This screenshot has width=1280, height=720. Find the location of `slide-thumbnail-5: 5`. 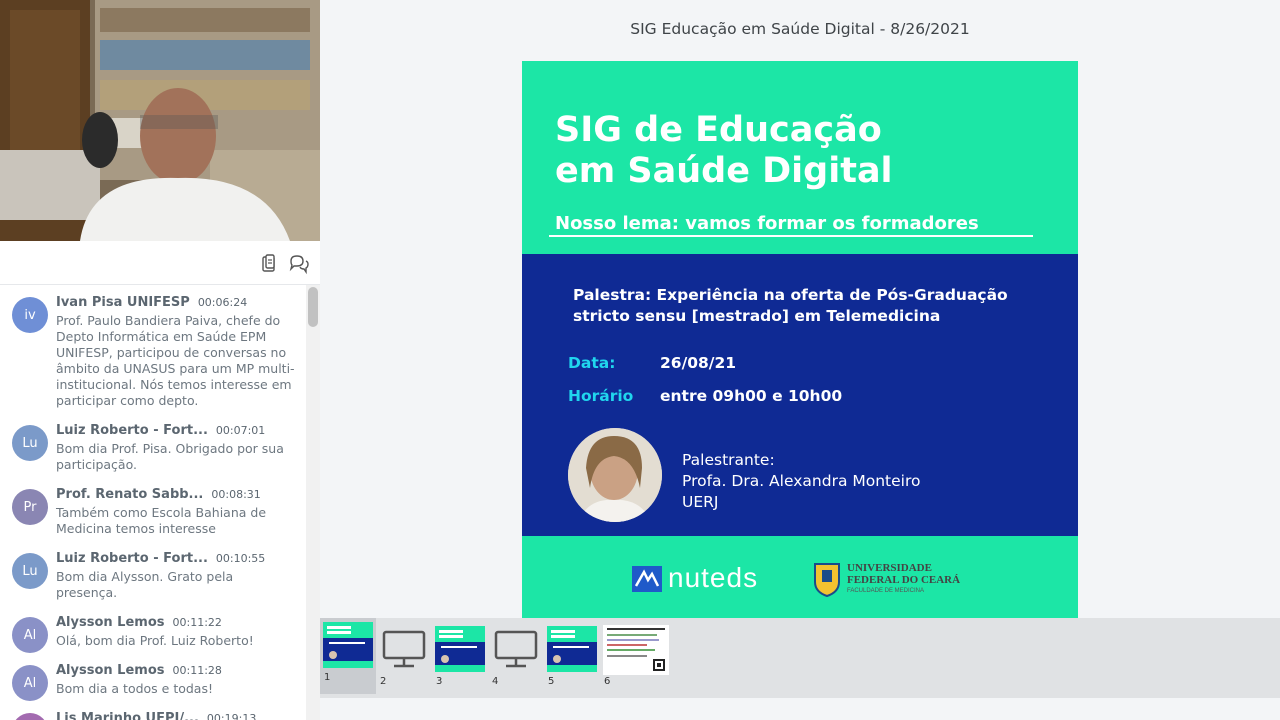

slide-thumbnail-5: 5 is located at coordinates (572, 654).